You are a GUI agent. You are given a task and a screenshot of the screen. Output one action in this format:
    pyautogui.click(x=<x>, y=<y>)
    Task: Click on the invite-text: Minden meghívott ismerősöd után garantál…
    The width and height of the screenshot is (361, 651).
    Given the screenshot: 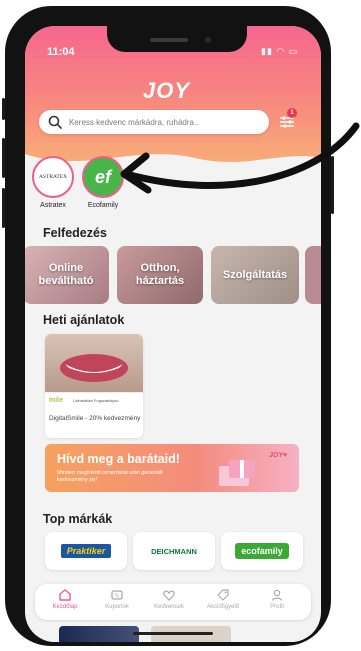 What is the action you would take?
    pyautogui.click(x=110, y=476)
    